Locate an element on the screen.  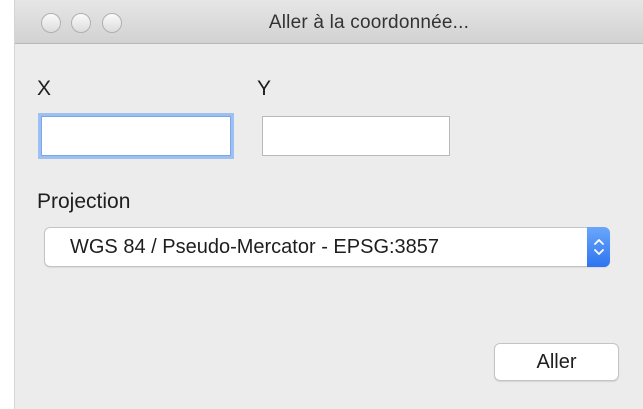
minimize-window-icon is located at coordinates (81, 23).